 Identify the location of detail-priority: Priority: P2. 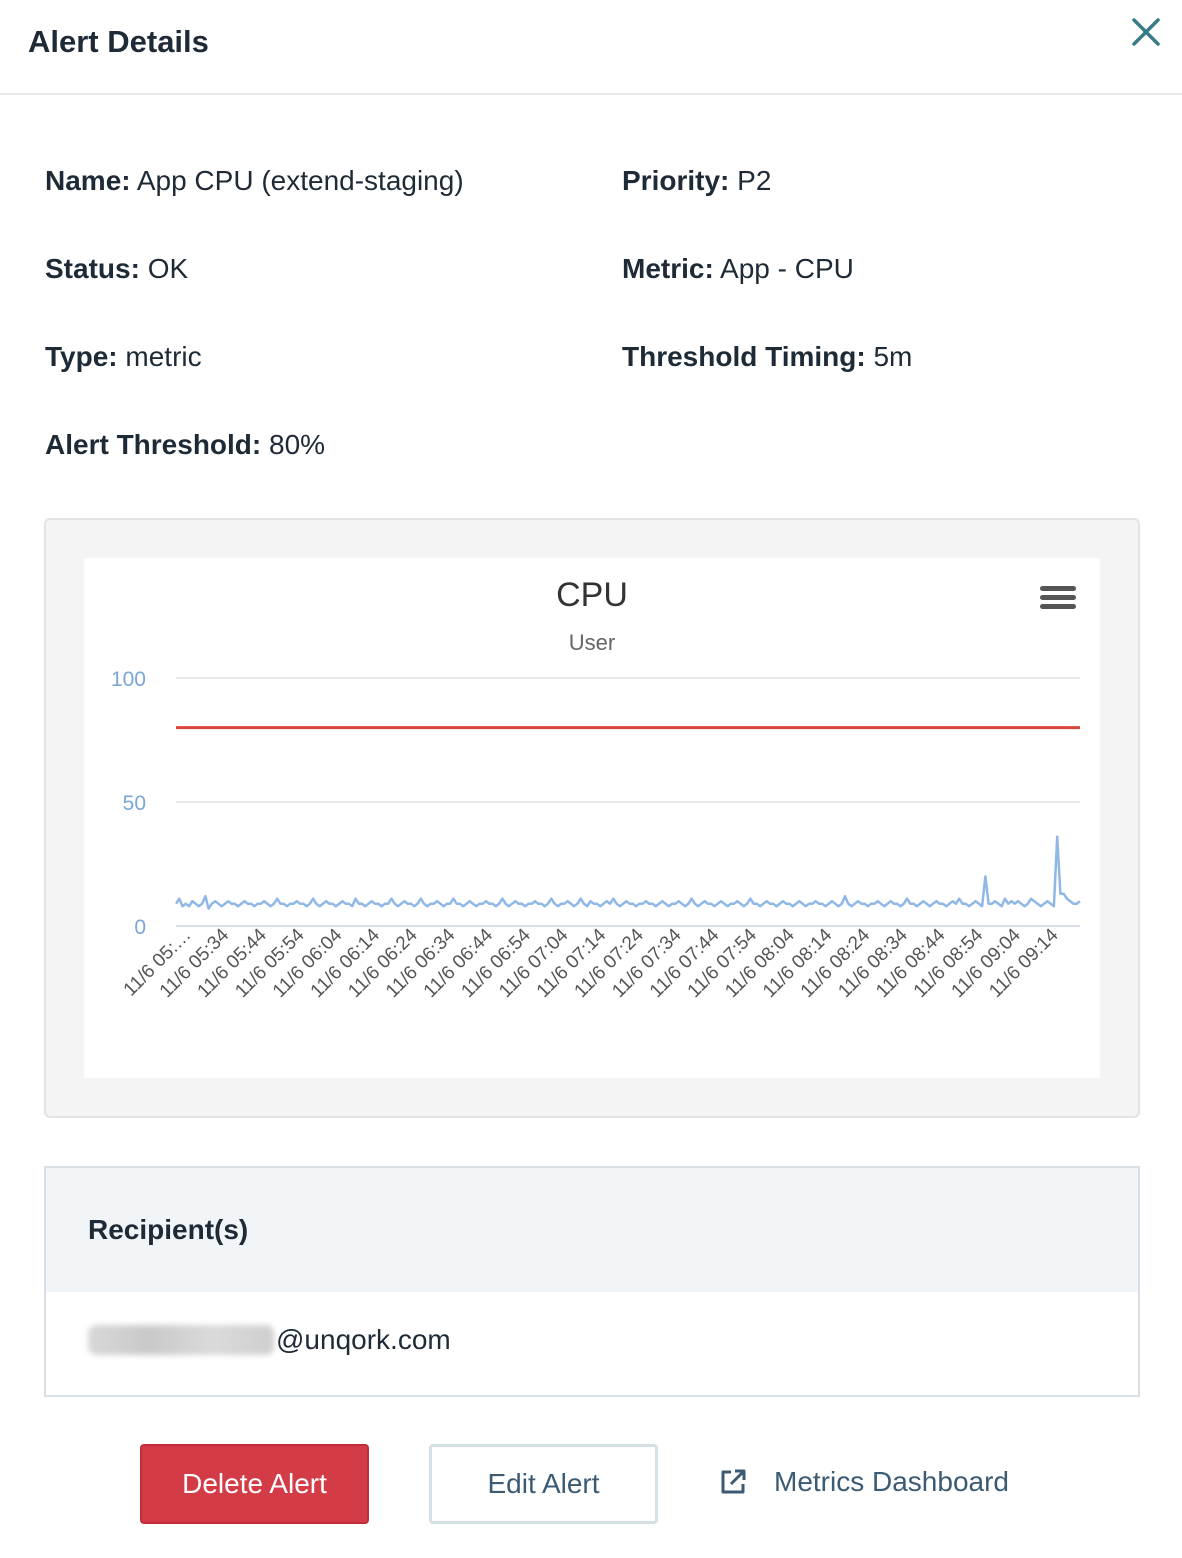
(696, 181).